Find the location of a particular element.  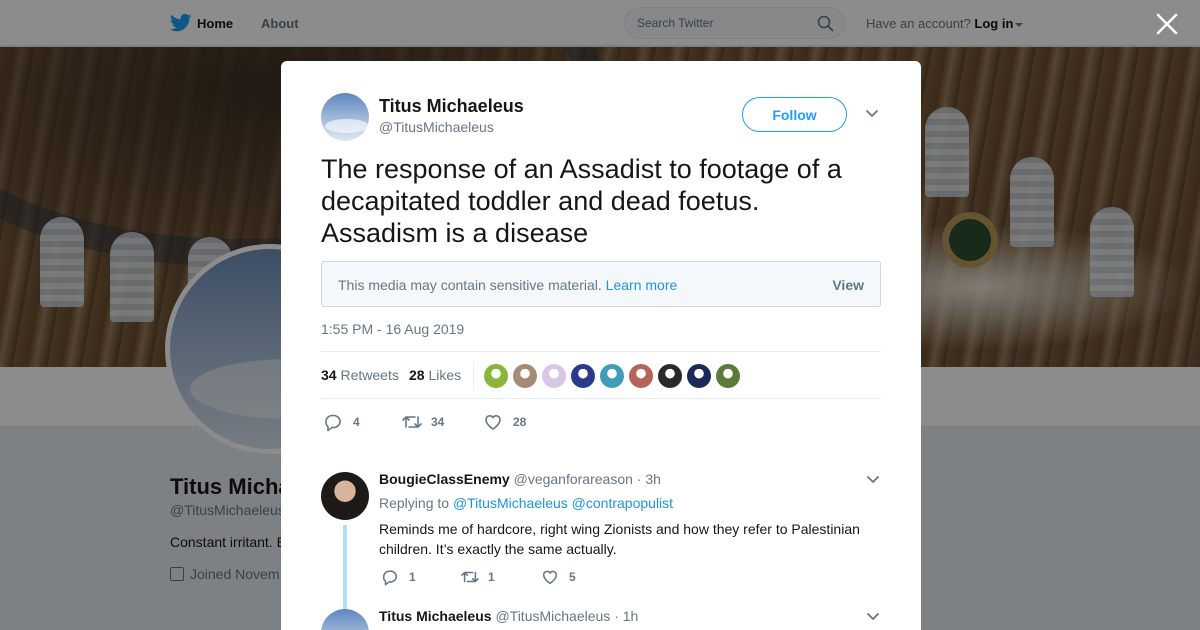

author-avatar is located at coordinates (345, 117).